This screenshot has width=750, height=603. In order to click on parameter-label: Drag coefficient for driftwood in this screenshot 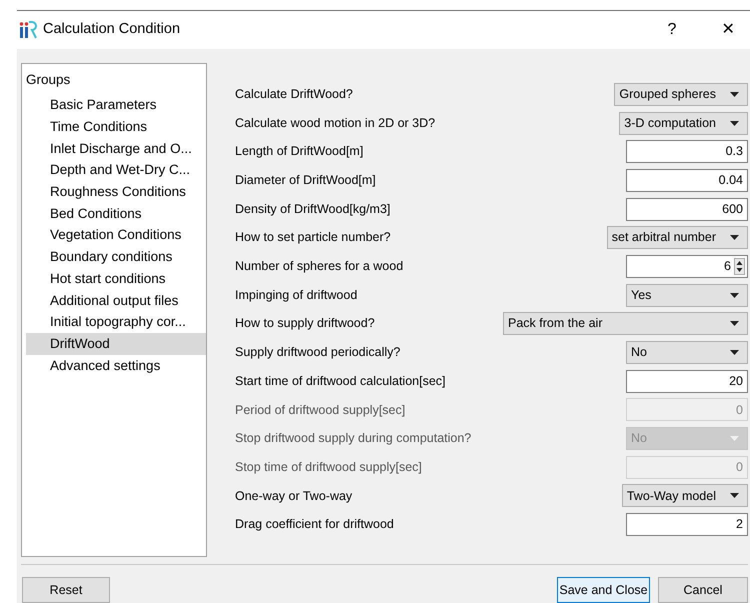, I will do `click(314, 525)`.